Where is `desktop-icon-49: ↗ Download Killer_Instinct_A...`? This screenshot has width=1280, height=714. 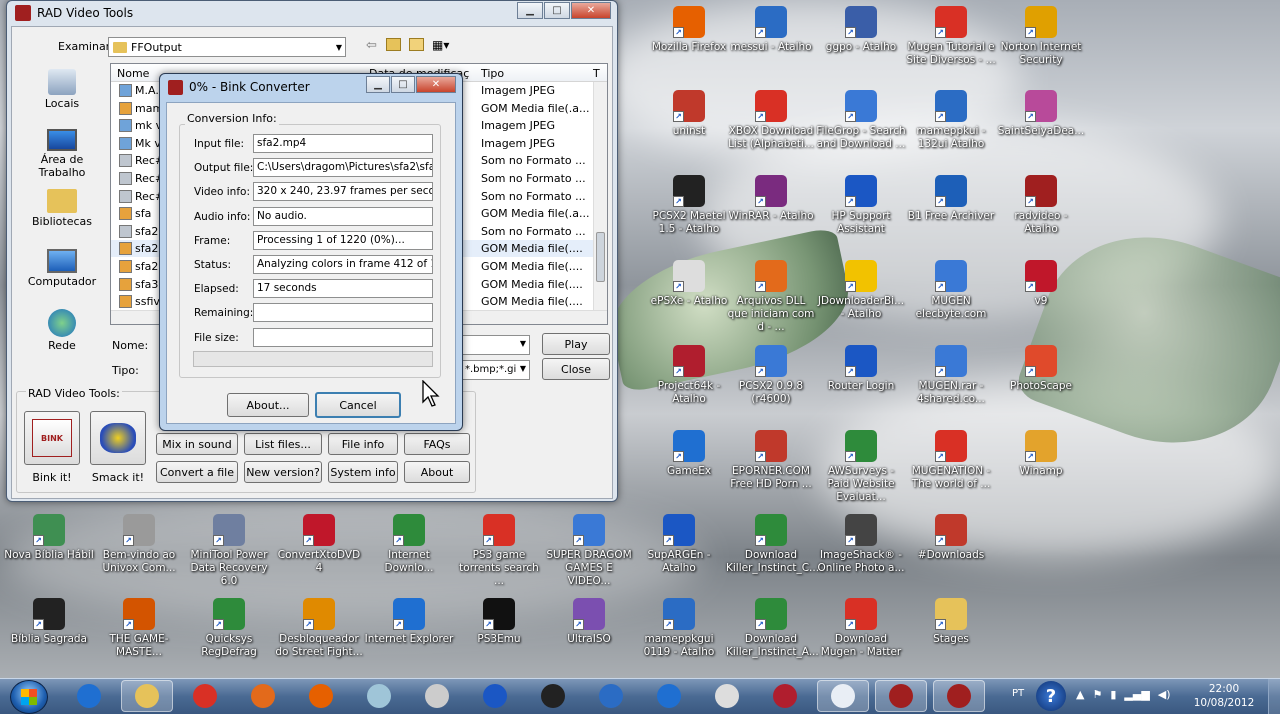 desktop-icon-49: ↗ Download Killer_Instinct_A... is located at coordinates (772, 628).